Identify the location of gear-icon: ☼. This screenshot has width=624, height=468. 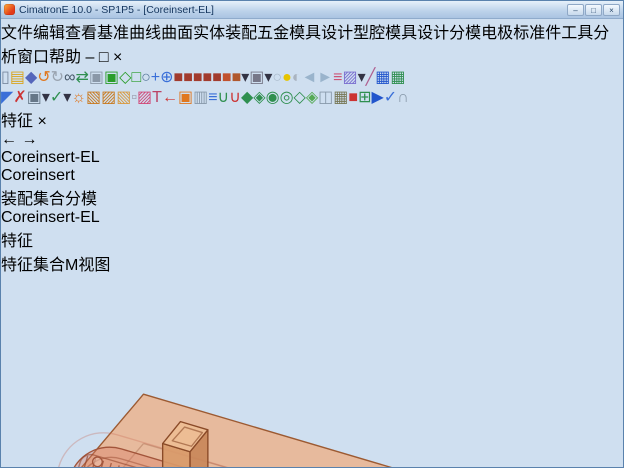
(78, 97).